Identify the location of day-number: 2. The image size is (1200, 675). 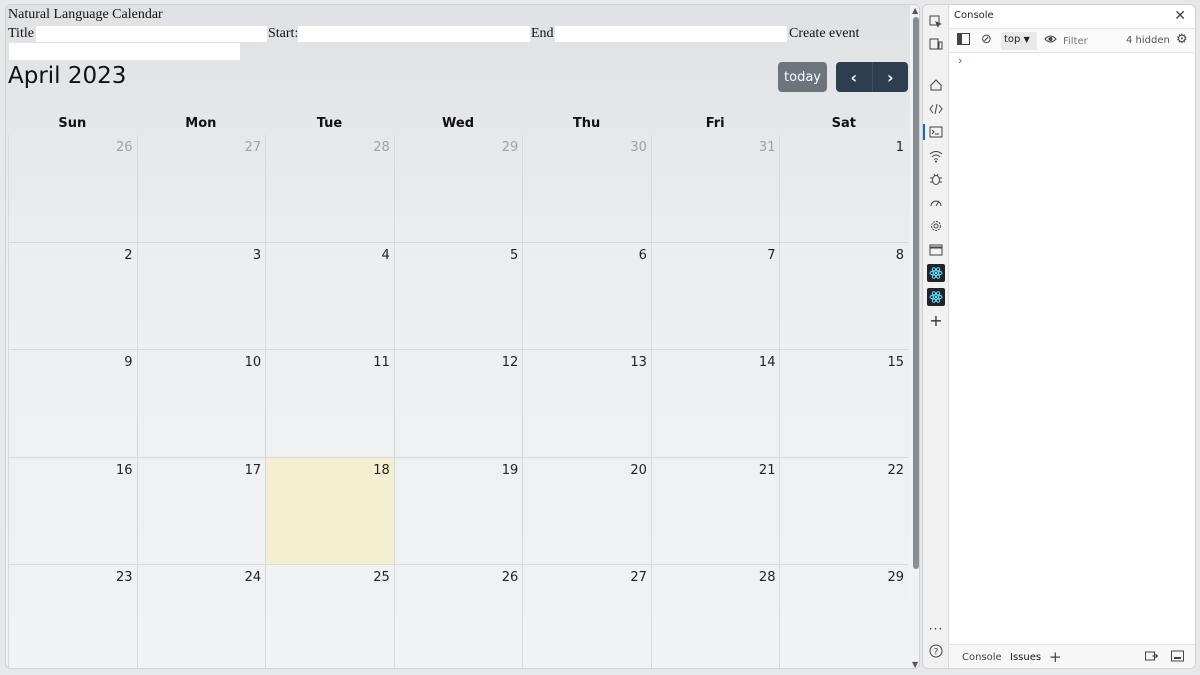
(128, 255).